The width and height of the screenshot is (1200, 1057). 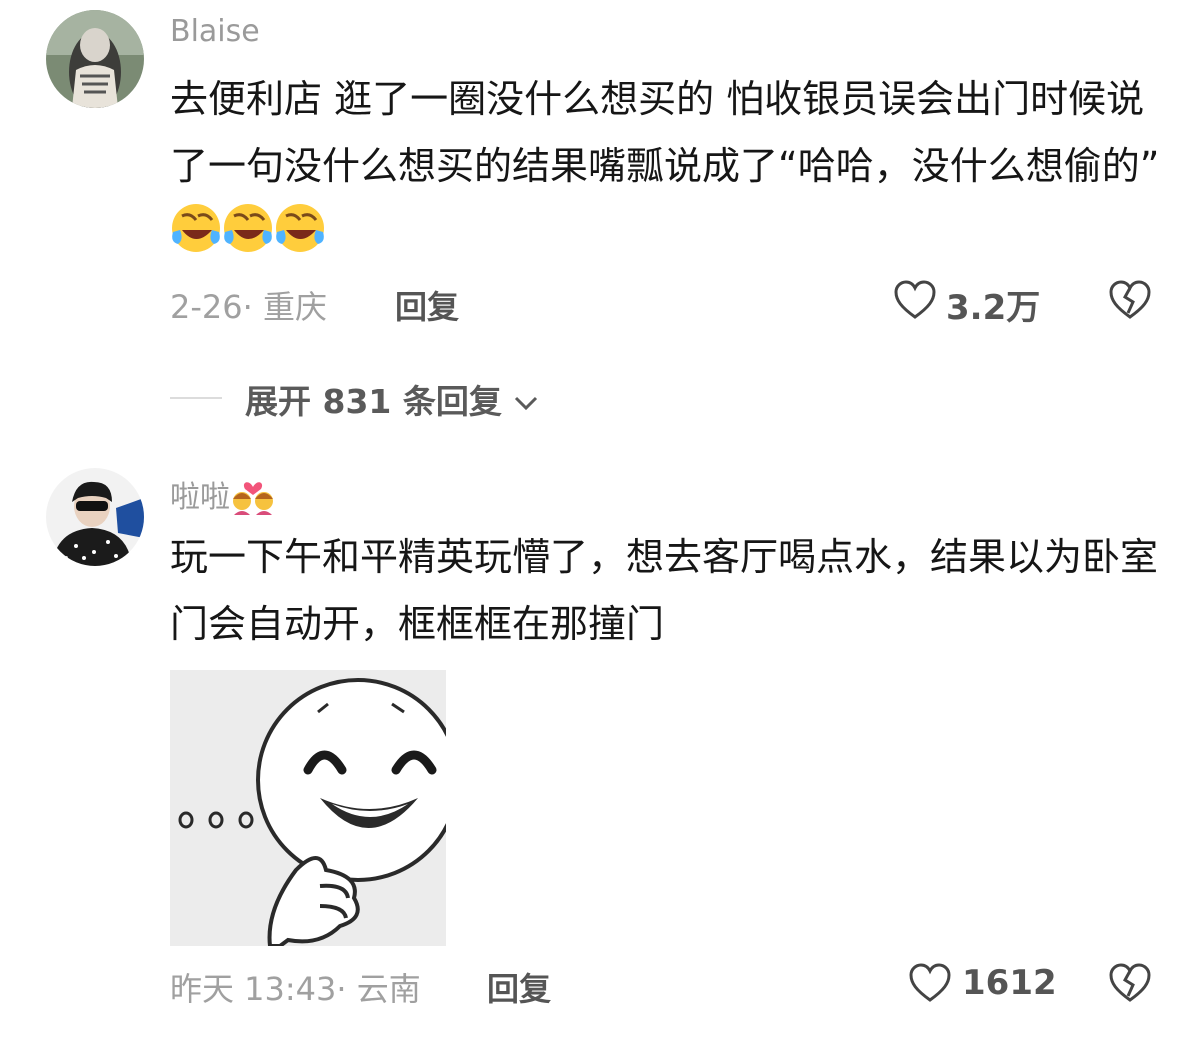 What do you see at coordinates (373, 401) in the screenshot?
I see `expand-replies-label: 展开 831 条回复` at bounding box center [373, 401].